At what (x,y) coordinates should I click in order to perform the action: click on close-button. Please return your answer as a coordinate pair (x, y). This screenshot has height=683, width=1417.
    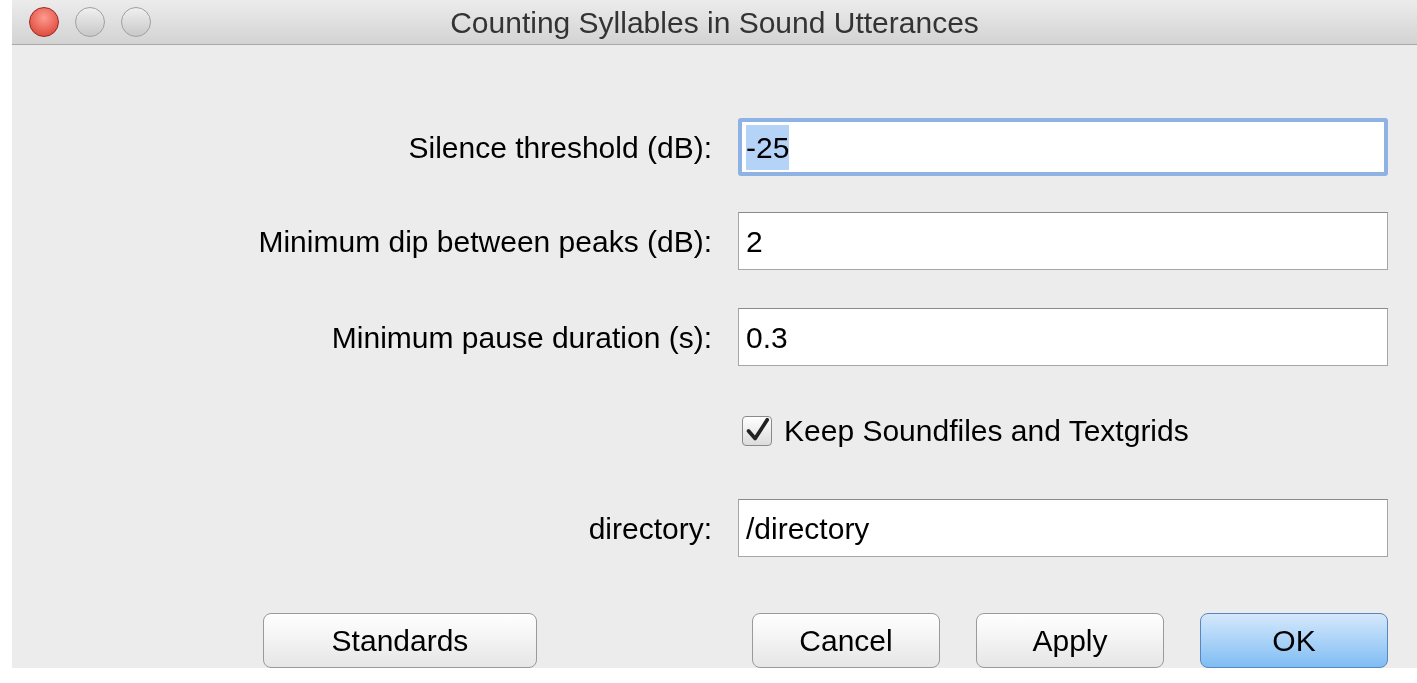
    Looking at the image, I should click on (44, 22).